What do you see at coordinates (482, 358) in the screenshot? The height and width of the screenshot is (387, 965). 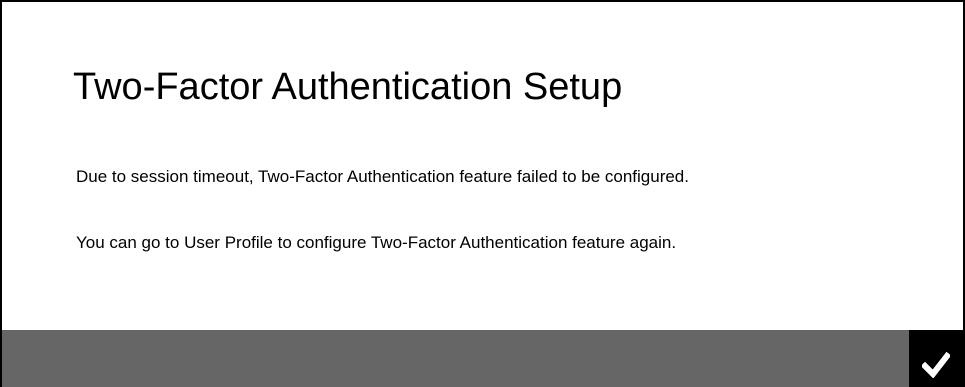 I see `dialog-footer-bar` at bounding box center [482, 358].